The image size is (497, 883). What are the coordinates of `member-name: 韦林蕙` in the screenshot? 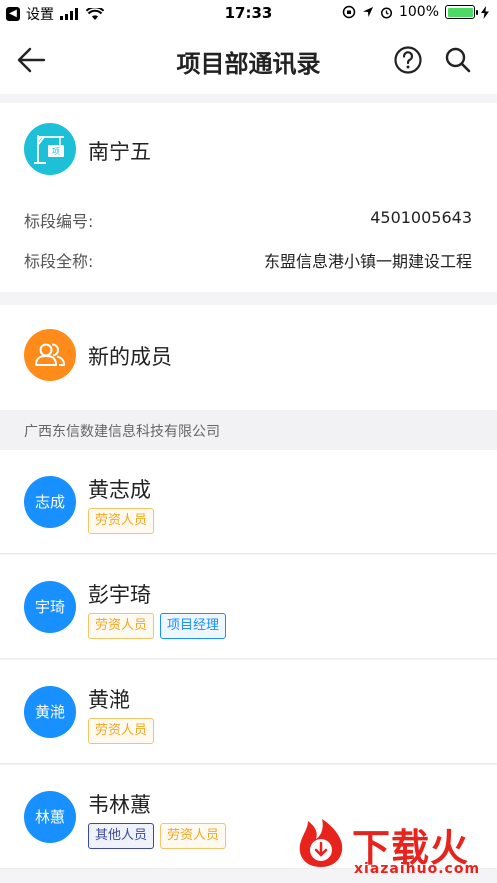 It's located at (119, 805).